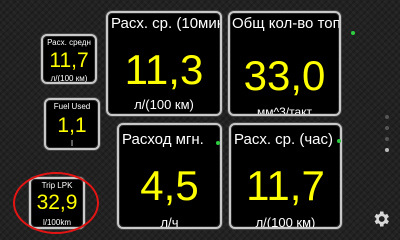 The height and width of the screenshot is (240, 400). Describe the element at coordinates (169, 222) in the screenshot. I see `gauge-unit: л/ч` at that location.